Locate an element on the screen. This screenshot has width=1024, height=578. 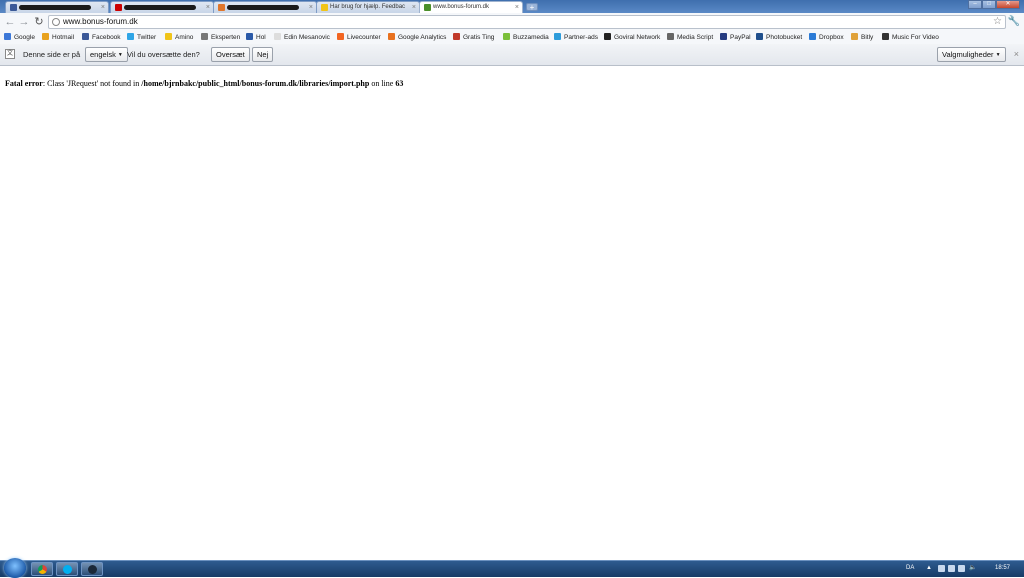
taskbar-steam is located at coordinates (92, 569).